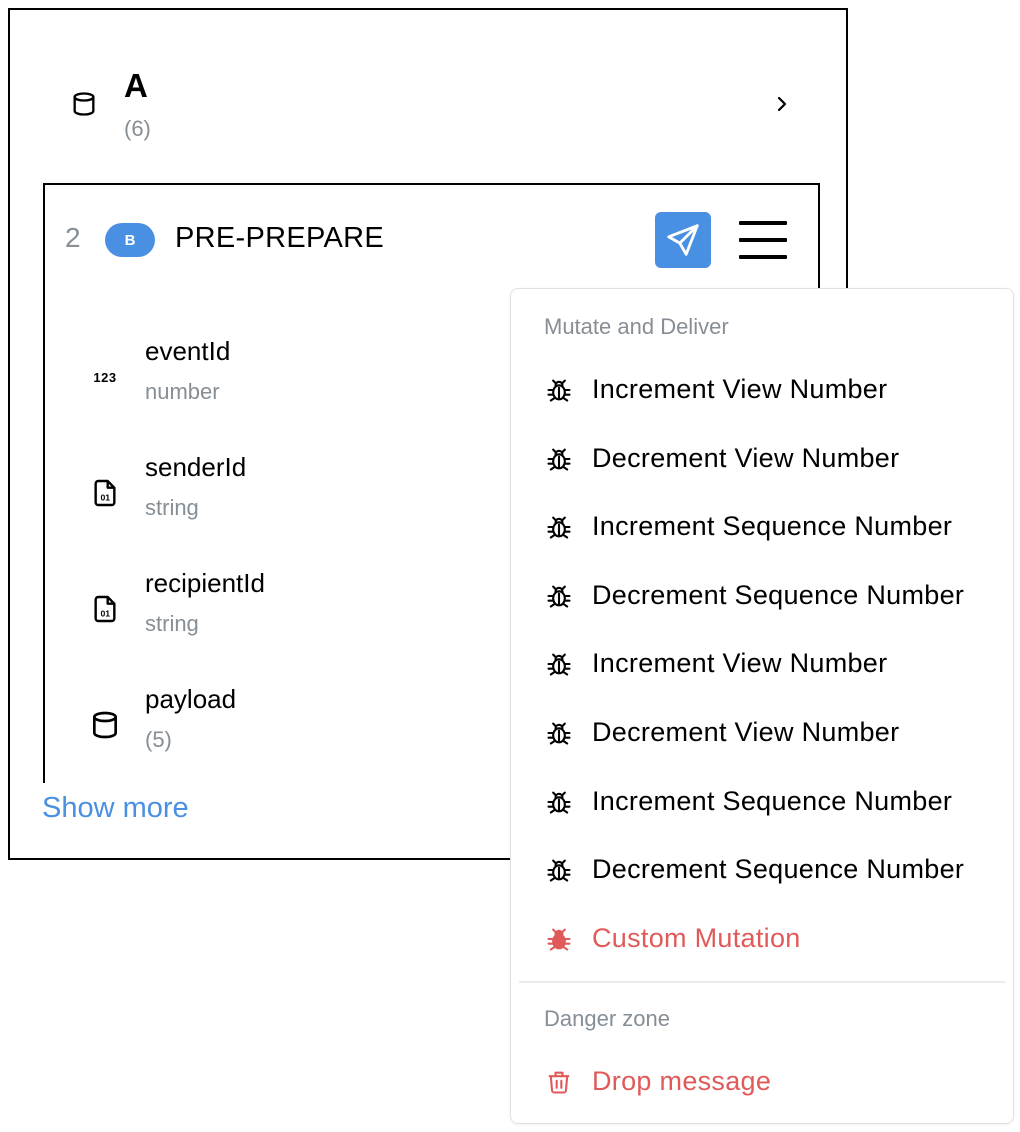 This screenshot has width=1020, height=1132. Describe the element at coordinates (299, 612) in the screenshot. I see `field-recipient-id: 01 recipientId string` at that location.